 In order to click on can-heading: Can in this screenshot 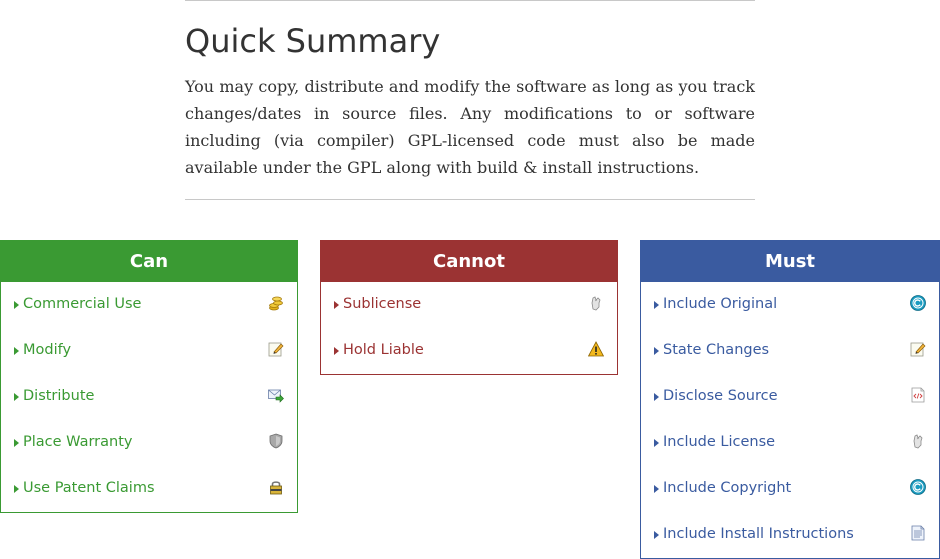, I will do `click(149, 261)`.